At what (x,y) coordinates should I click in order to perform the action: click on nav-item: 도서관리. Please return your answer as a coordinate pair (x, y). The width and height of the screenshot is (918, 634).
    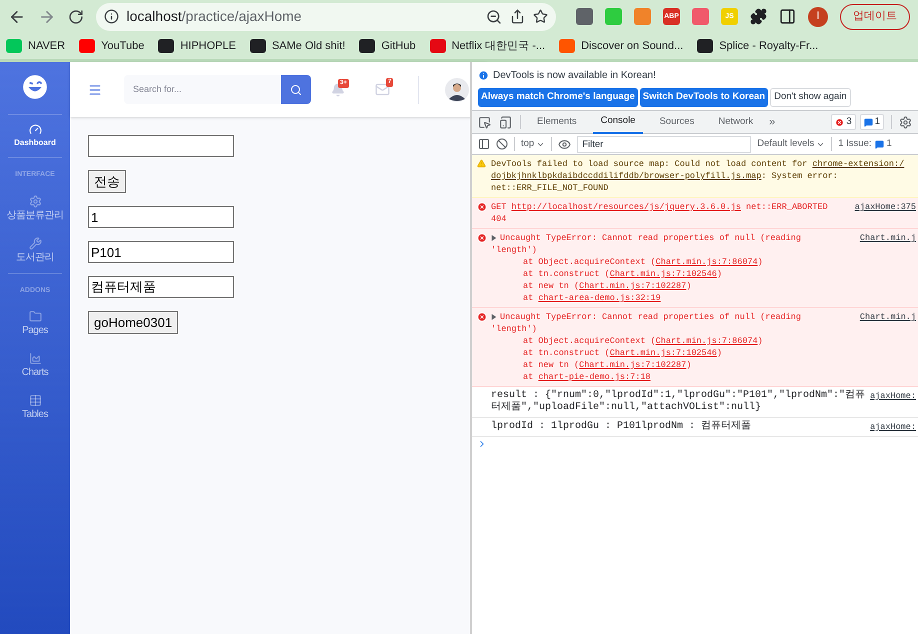
    Looking at the image, I should click on (35, 249).